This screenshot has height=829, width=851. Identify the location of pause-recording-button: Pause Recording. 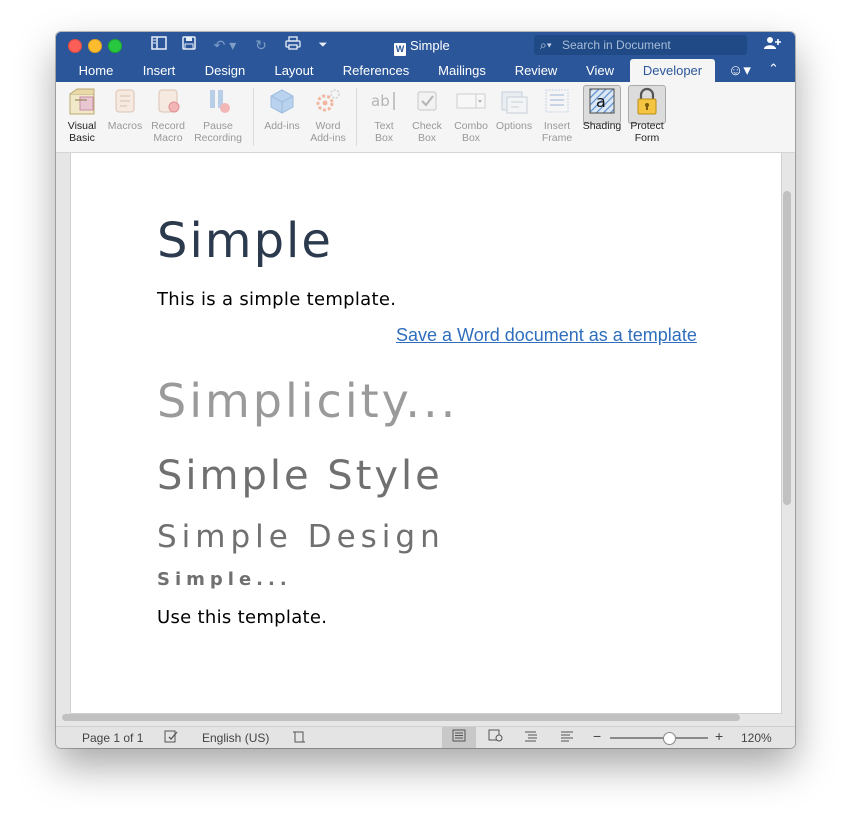
(218, 115).